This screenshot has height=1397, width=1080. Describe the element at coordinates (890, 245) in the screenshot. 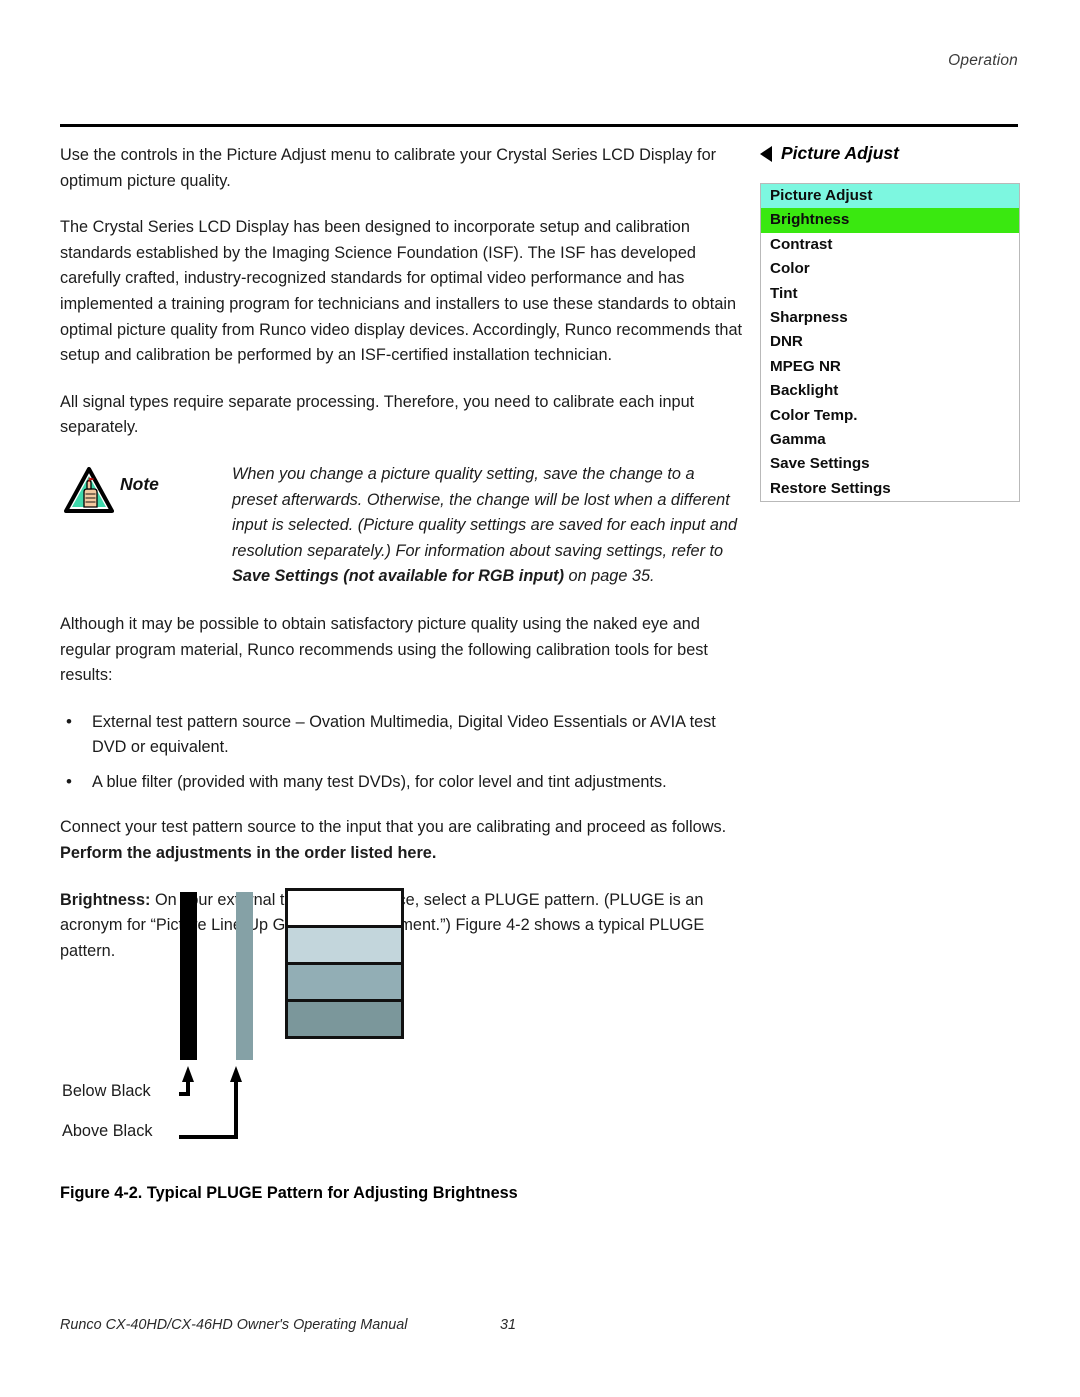

I see `menu-item-contrast: Contrast` at that location.